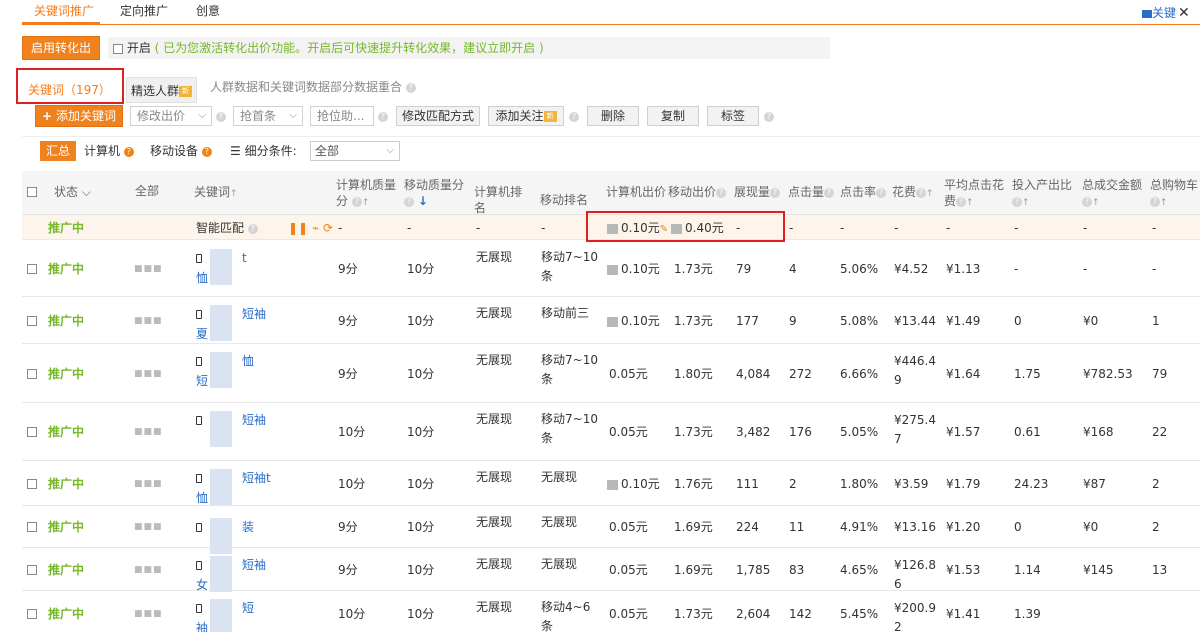 The image size is (1200, 632). What do you see at coordinates (202, 381) in the screenshot?
I see `row-keyword-text-2: 短` at bounding box center [202, 381].